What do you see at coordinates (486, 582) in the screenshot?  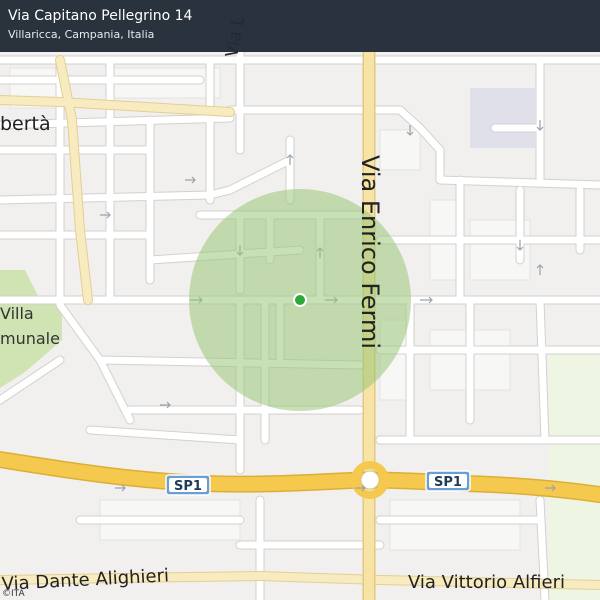 I see `road-label-vittorio: Via Vittorio Alfieri` at bounding box center [486, 582].